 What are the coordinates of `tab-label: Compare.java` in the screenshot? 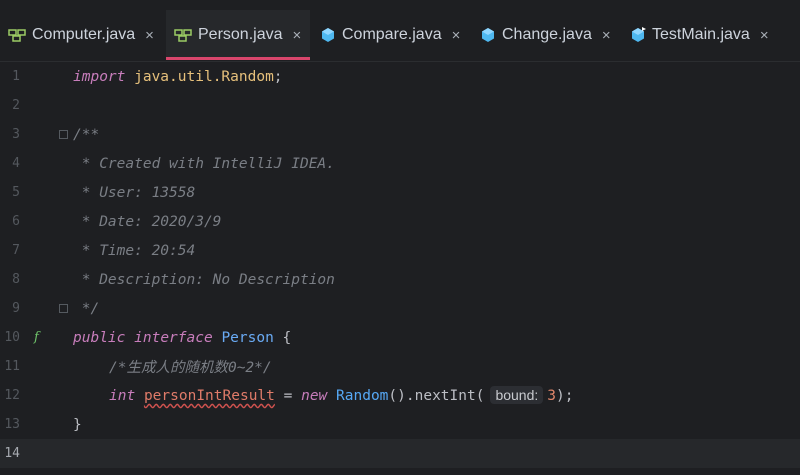 It's located at (392, 34).